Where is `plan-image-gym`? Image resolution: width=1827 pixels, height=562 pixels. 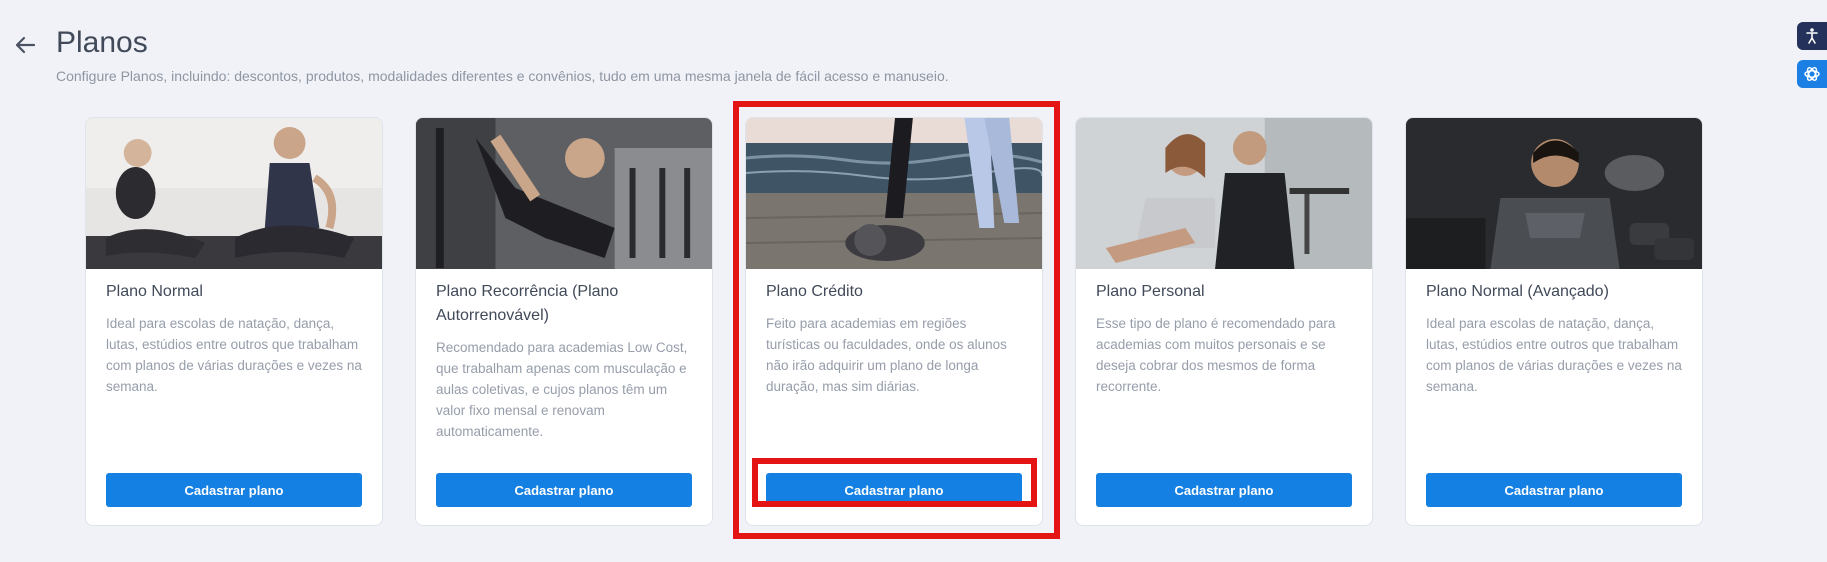
plan-image-gym is located at coordinates (564, 193).